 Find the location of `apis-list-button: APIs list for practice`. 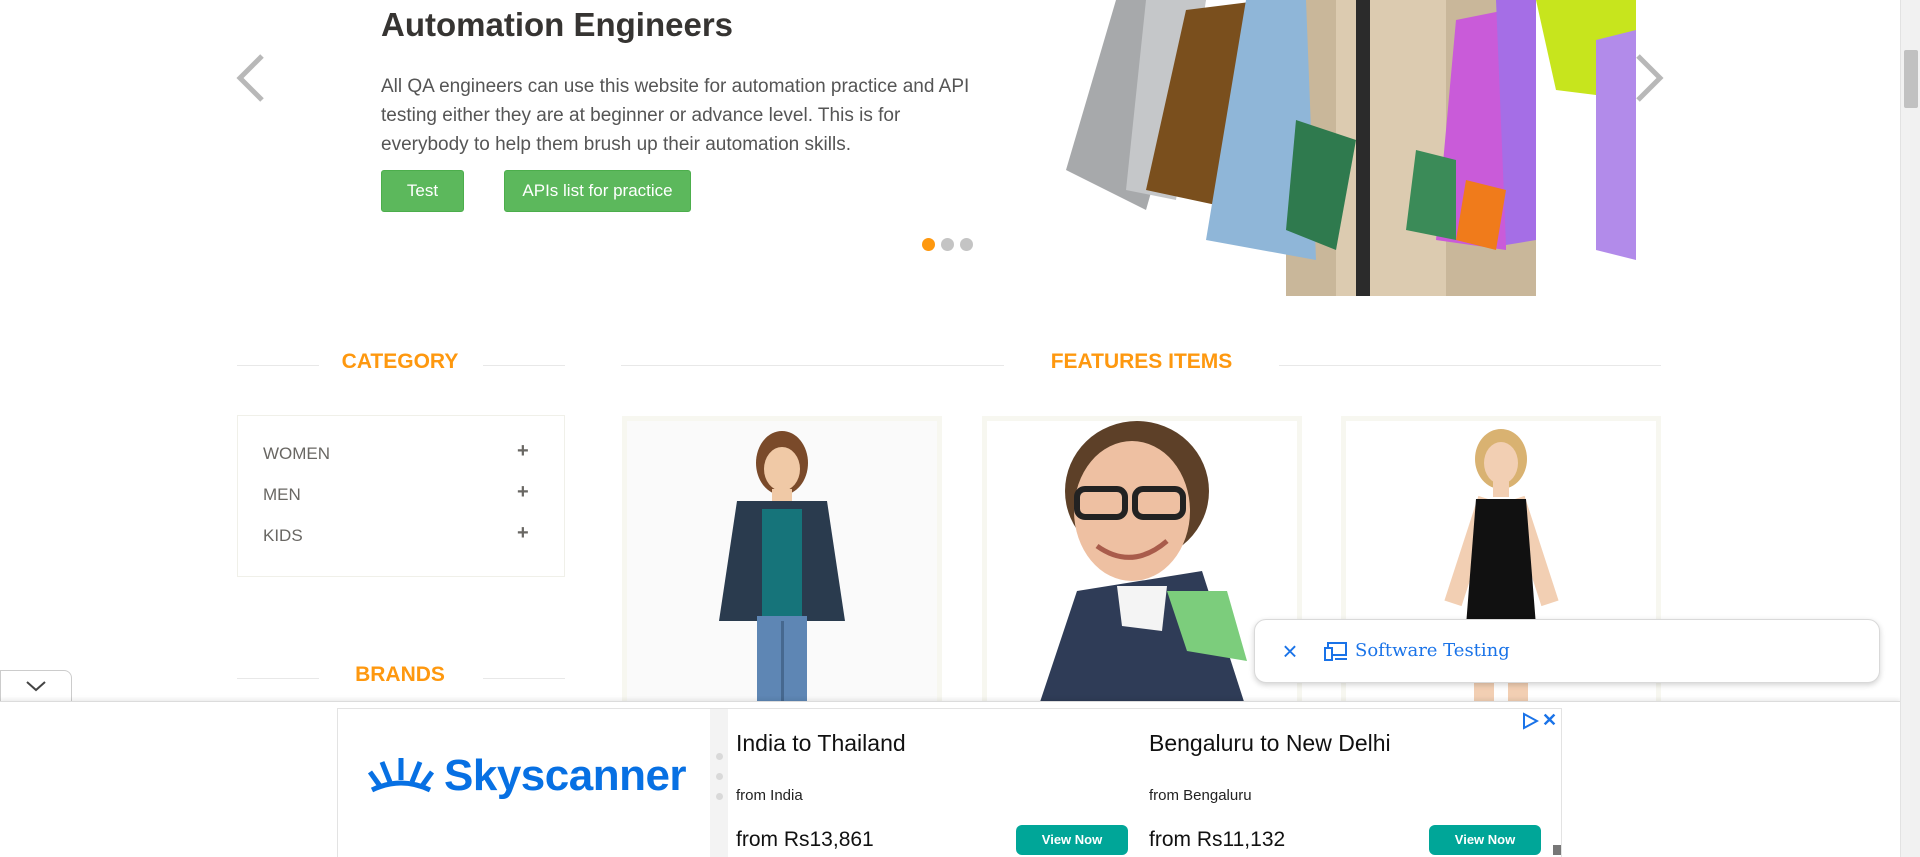

apis-list-button: APIs list for practice is located at coordinates (597, 191).